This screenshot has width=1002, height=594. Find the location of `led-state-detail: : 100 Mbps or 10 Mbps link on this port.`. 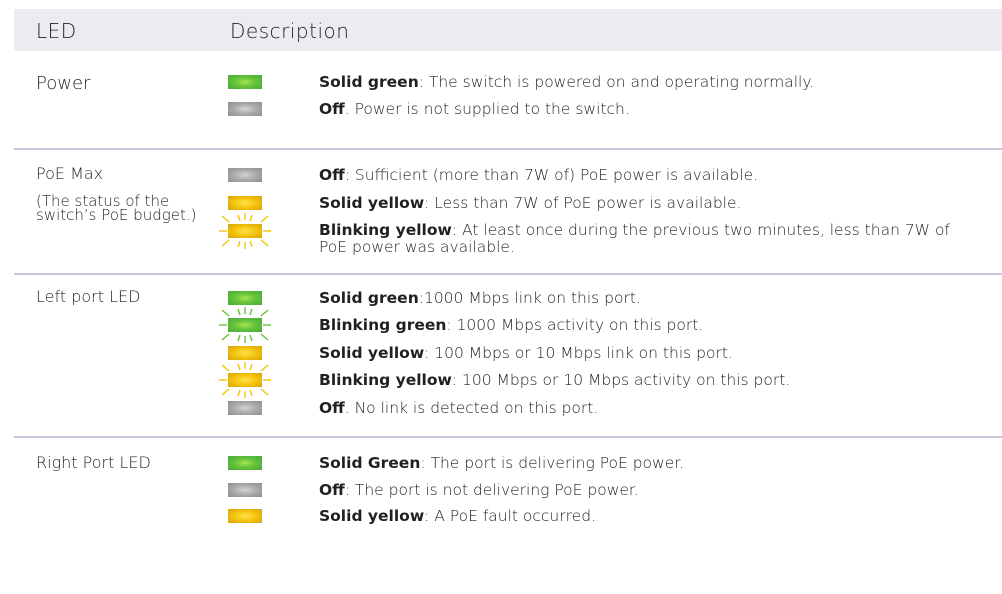

led-state-detail: : 100 Mbps or 10 Mbps link on this port. is located at coordinates (578, 353).